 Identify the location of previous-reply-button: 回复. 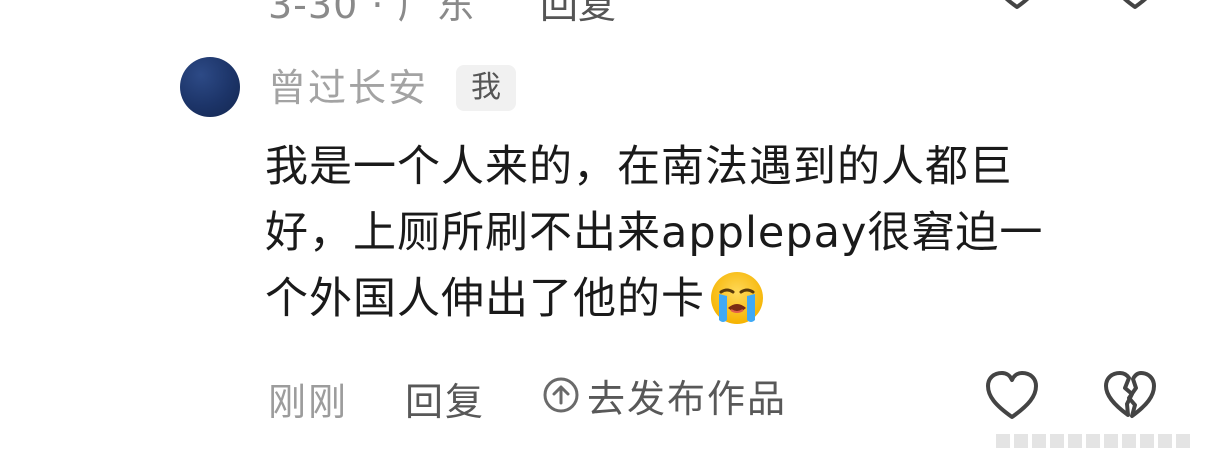
(578, 14).